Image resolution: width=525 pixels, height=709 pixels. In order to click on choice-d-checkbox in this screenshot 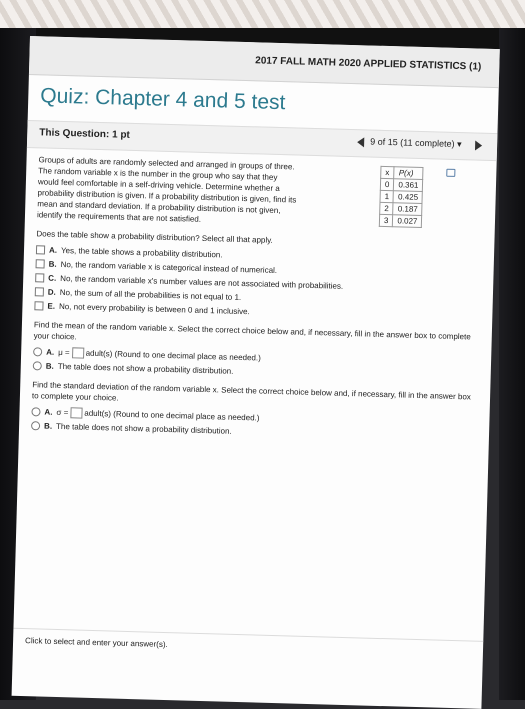, I will do `click(39, 292)`.